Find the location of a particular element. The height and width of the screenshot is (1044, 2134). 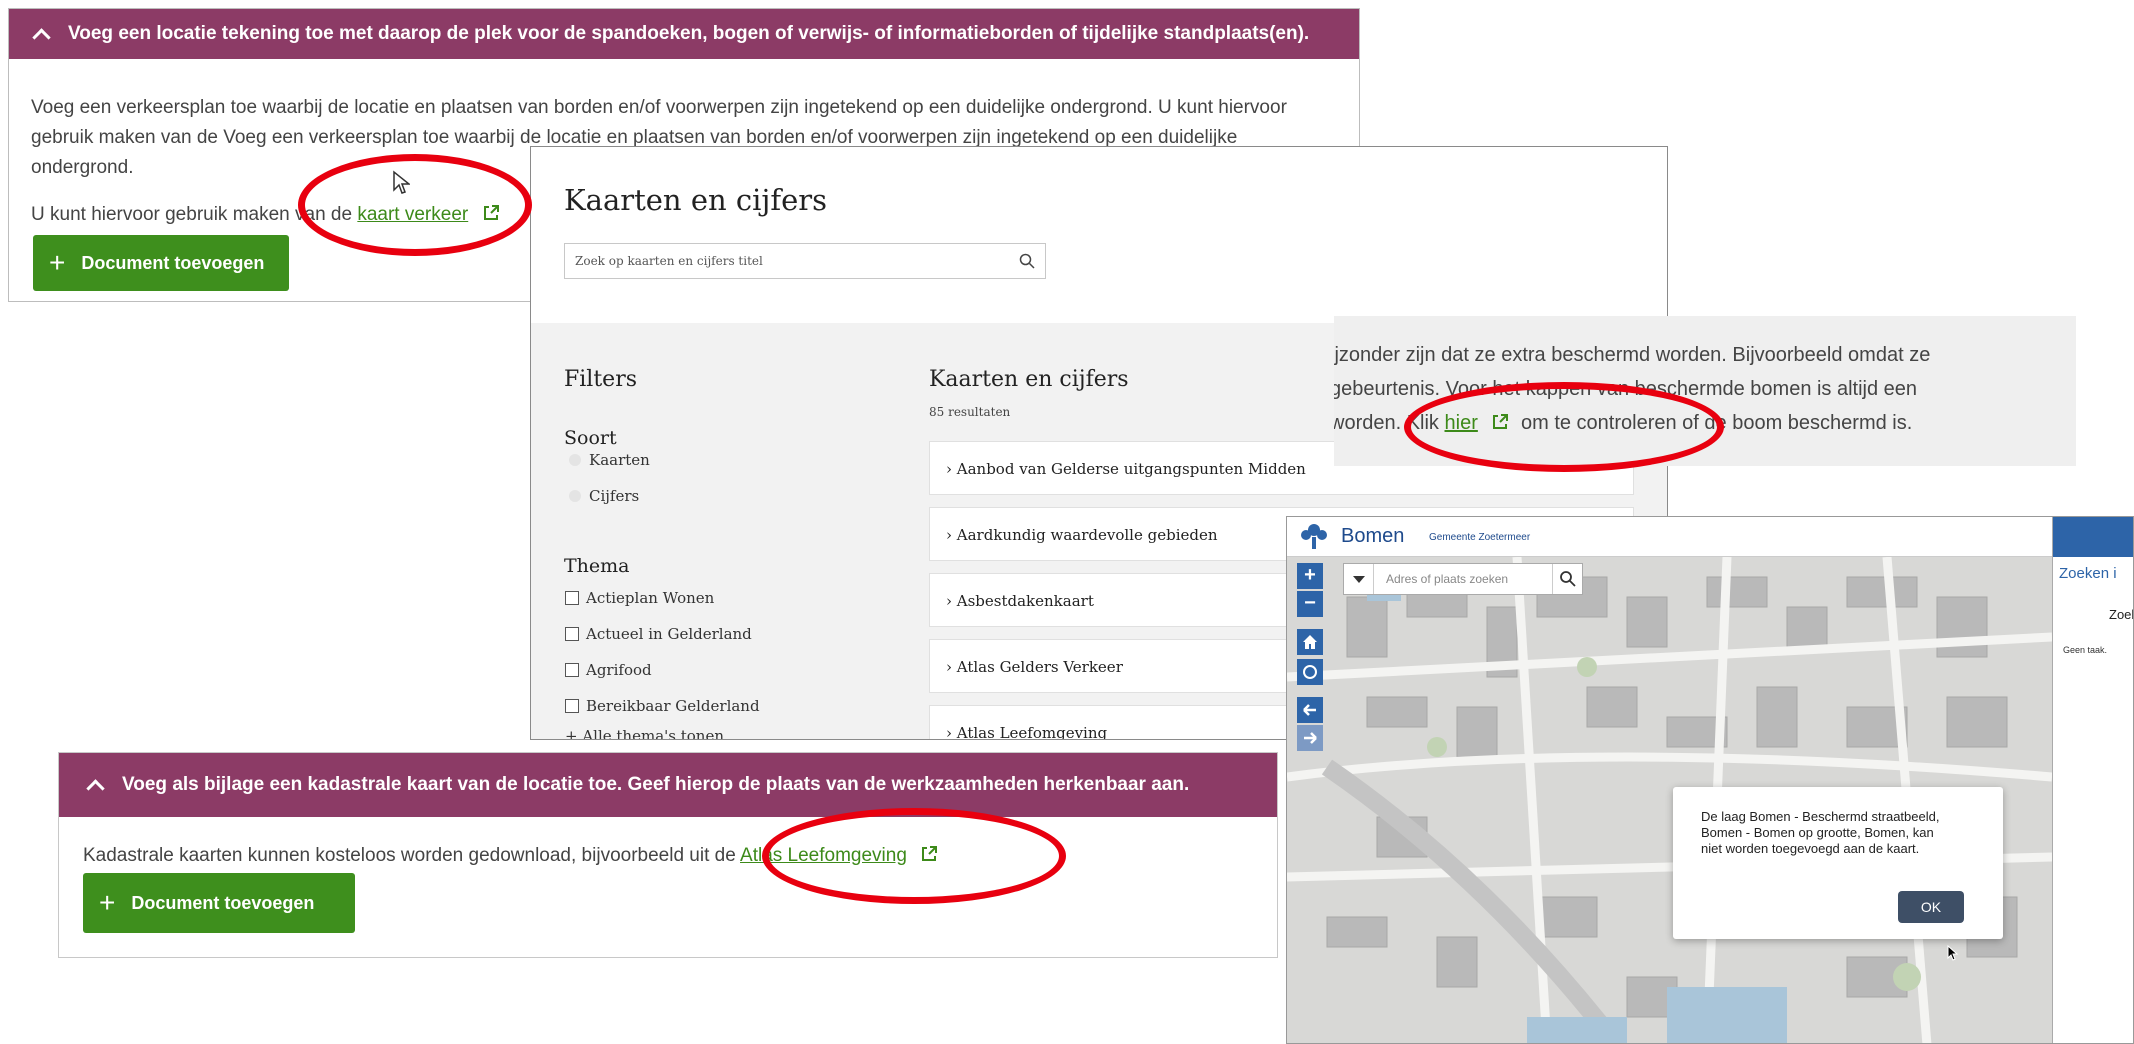

filters-heading: Filters is located at coordinates (601, 379).